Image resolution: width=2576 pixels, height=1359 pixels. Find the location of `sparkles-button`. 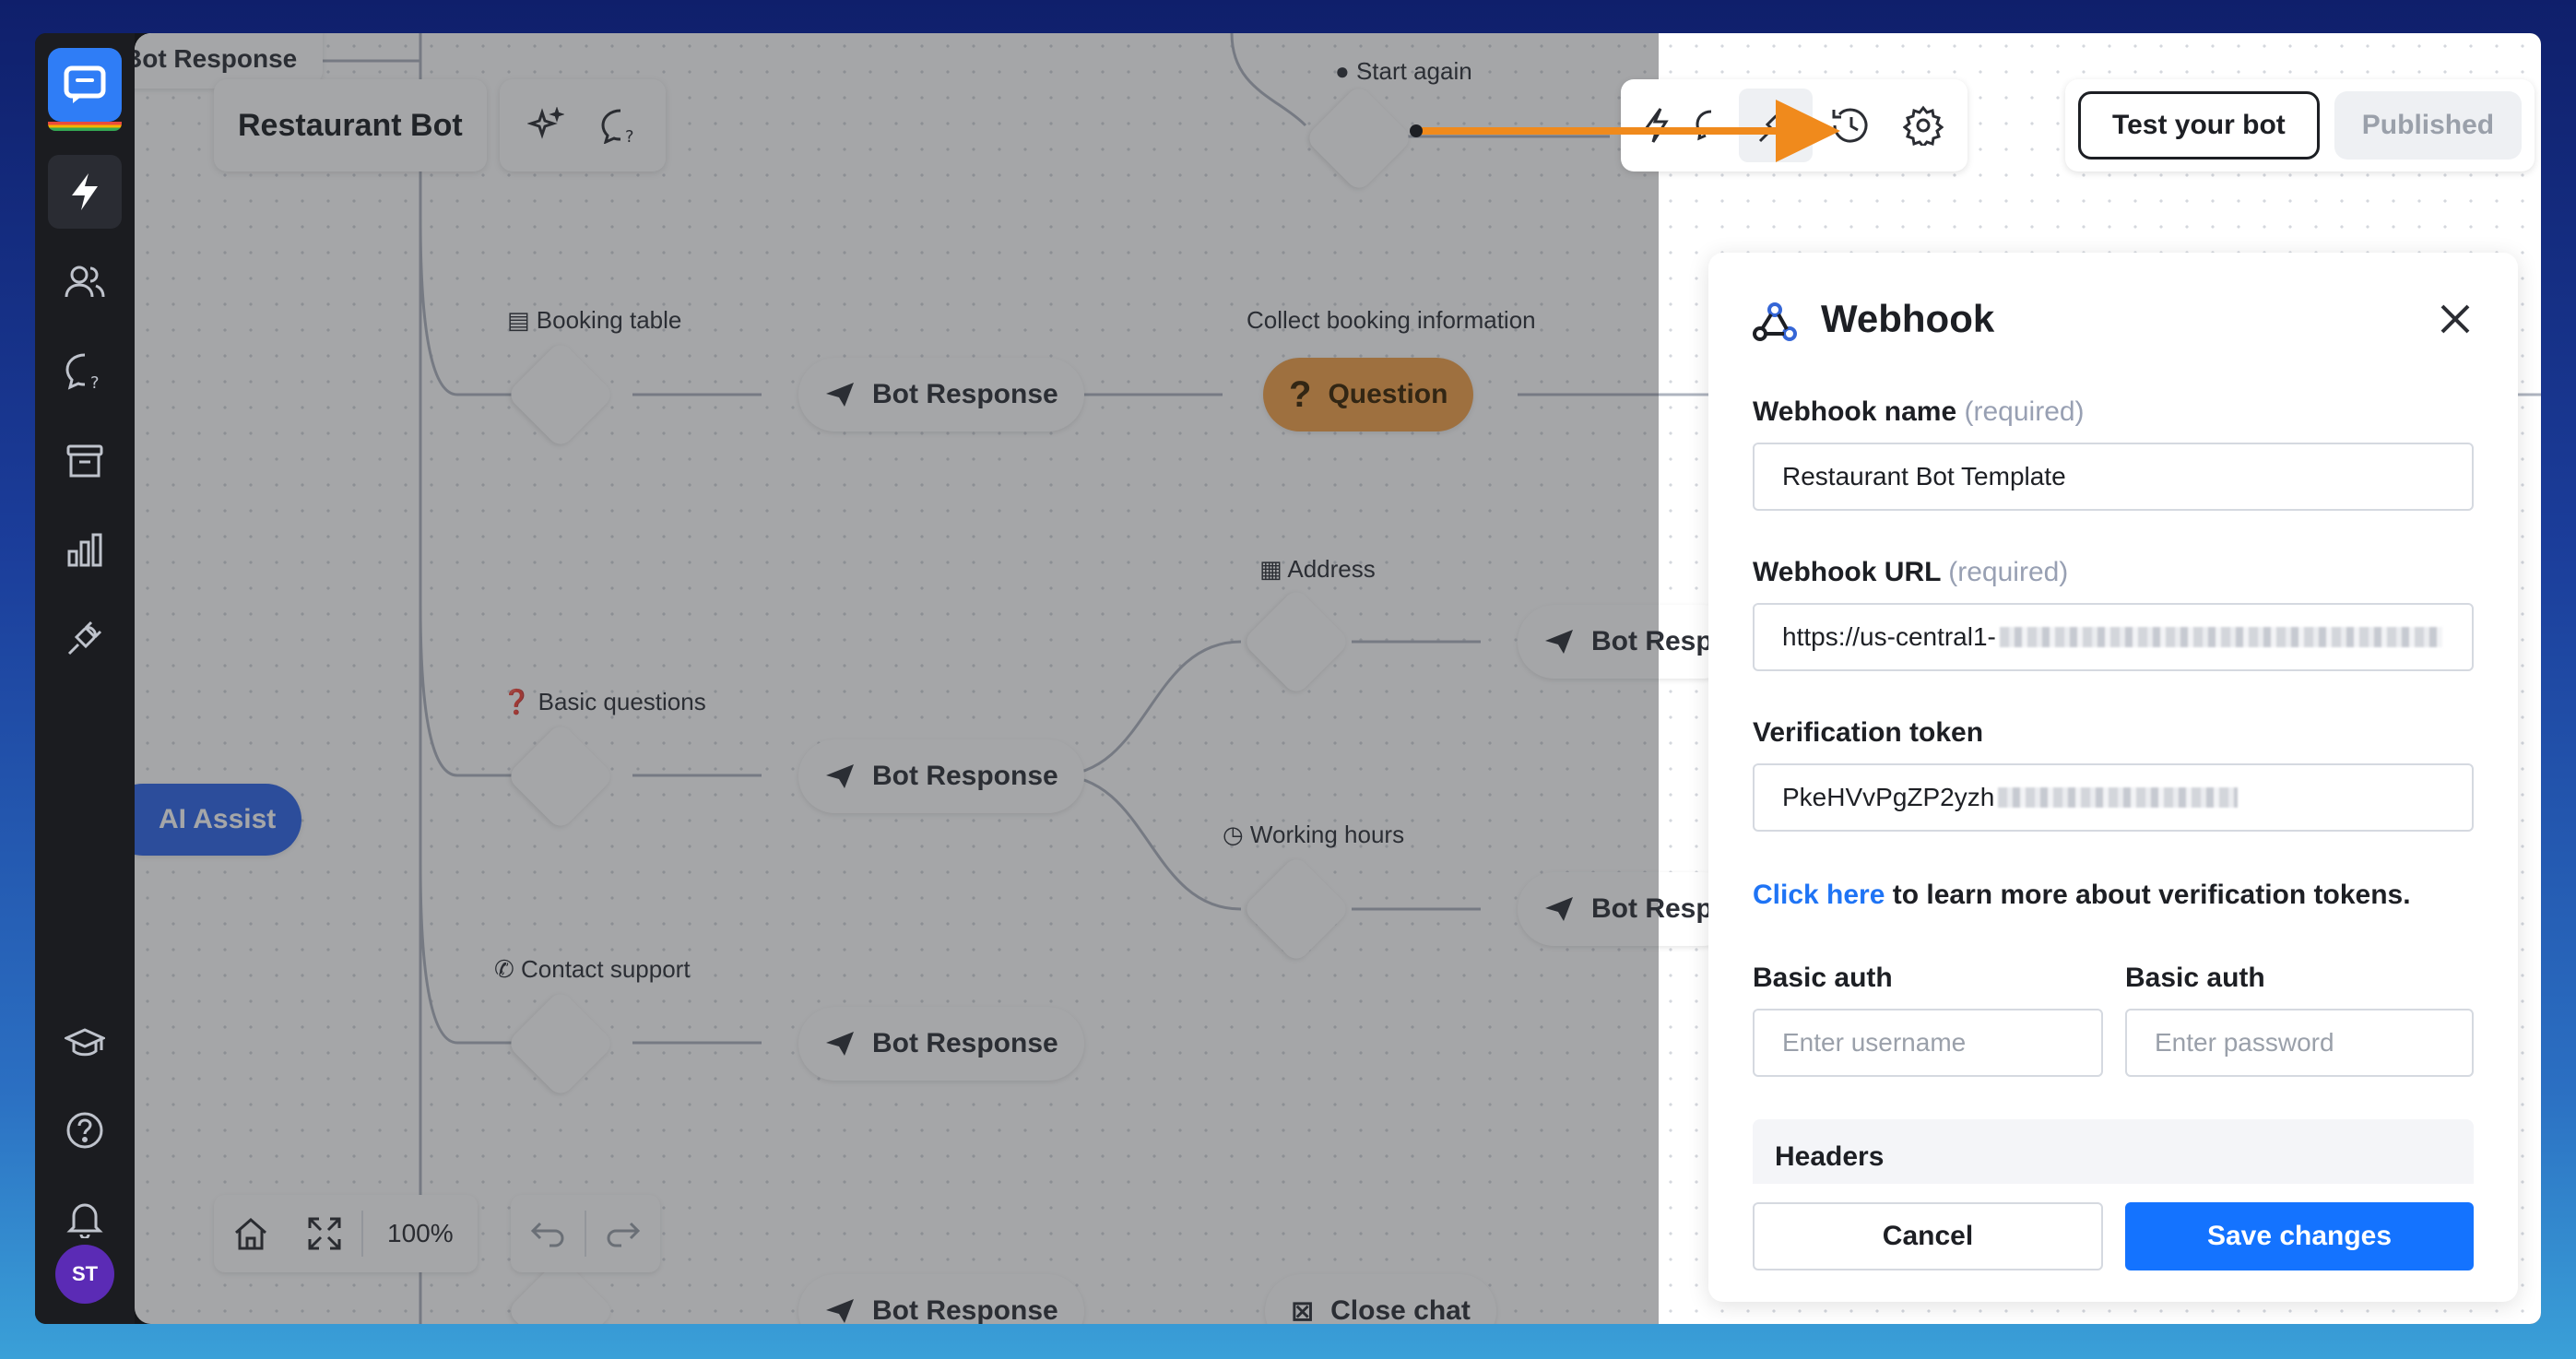

sparkles-button is located at coordinates (546, 125).